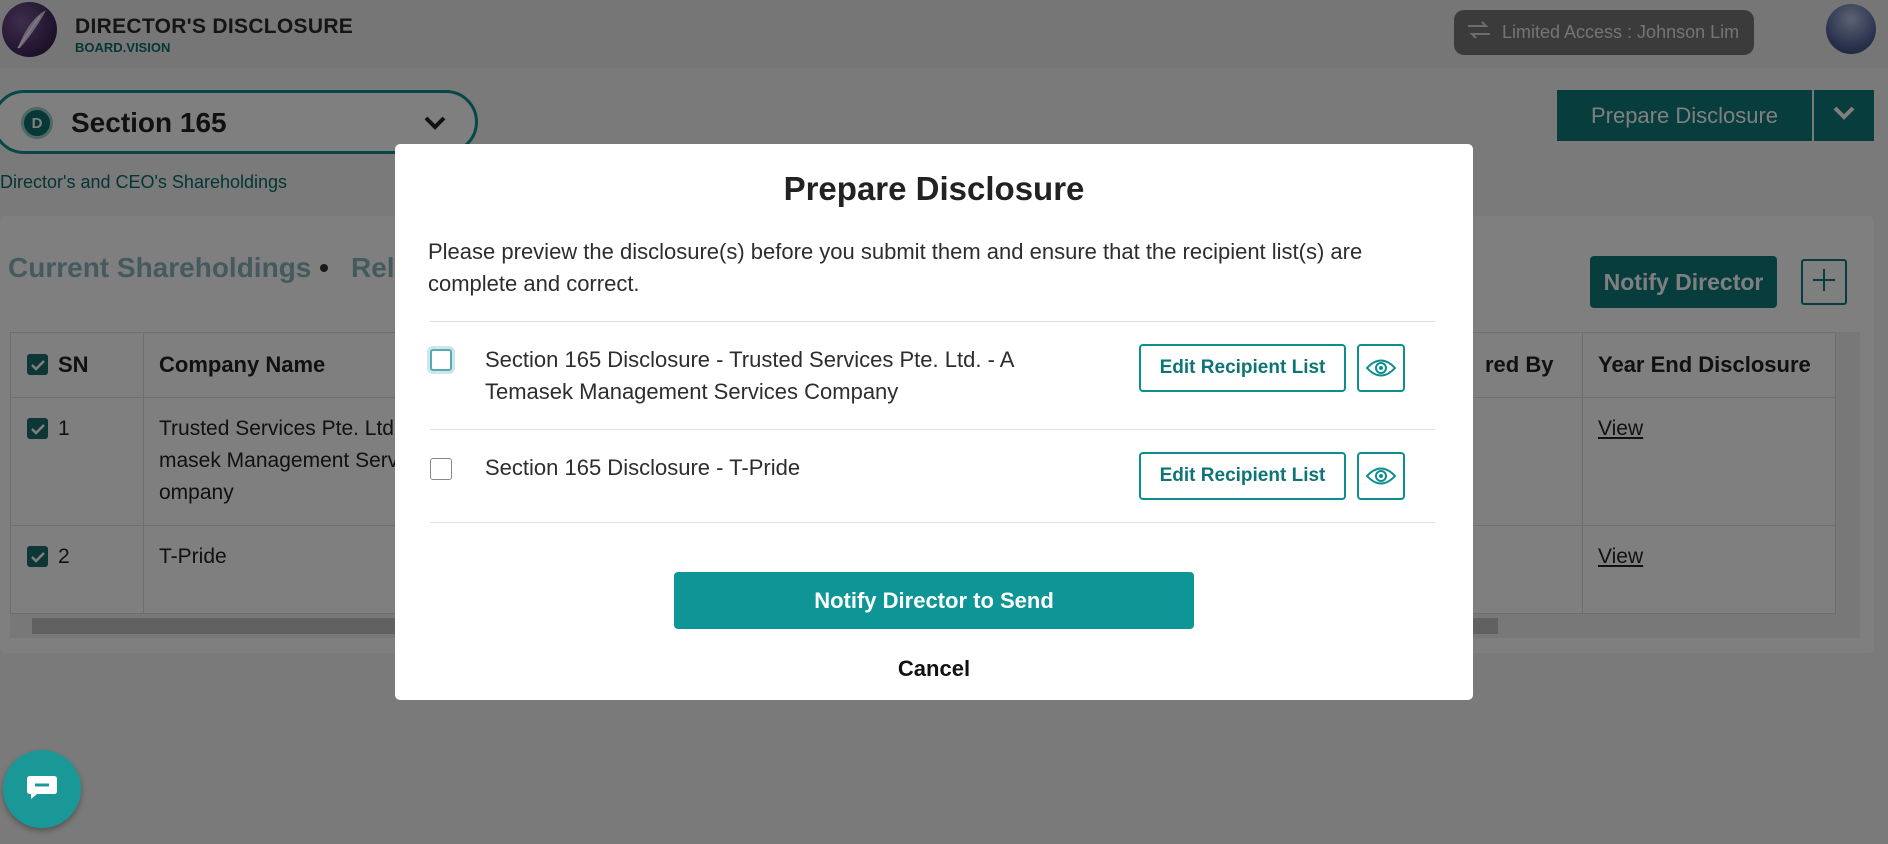 The image size is (1888, 844). I want to click on modal-title: Prepare Disclosure, so click(934, 188).